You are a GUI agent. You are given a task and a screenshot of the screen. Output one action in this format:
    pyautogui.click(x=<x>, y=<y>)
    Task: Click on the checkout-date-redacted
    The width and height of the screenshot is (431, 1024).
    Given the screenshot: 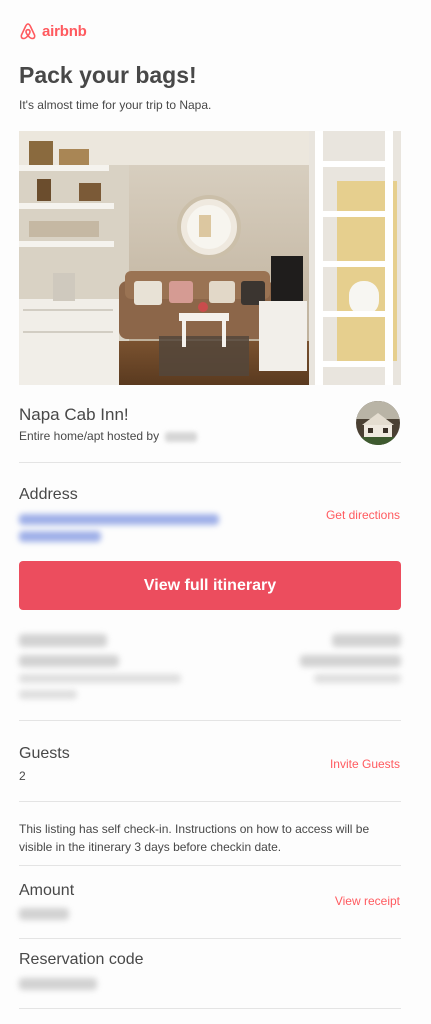 What is the action you would take?
    pyautogui.click(x=350, y=661)
    